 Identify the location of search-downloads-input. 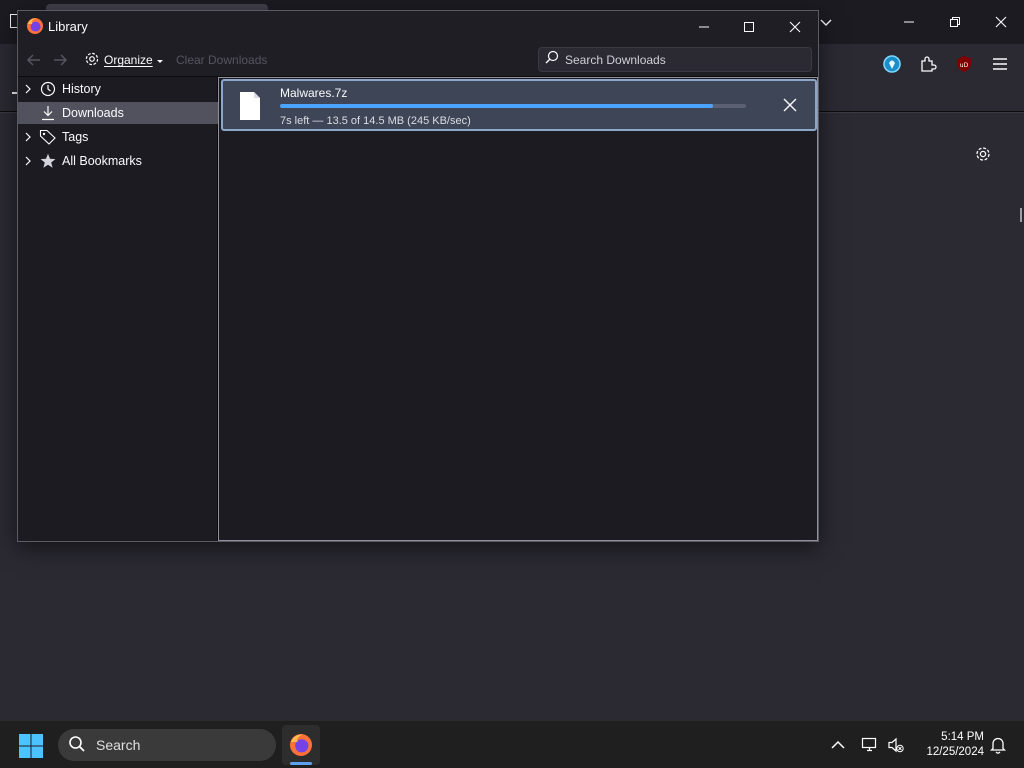
(685, 59).